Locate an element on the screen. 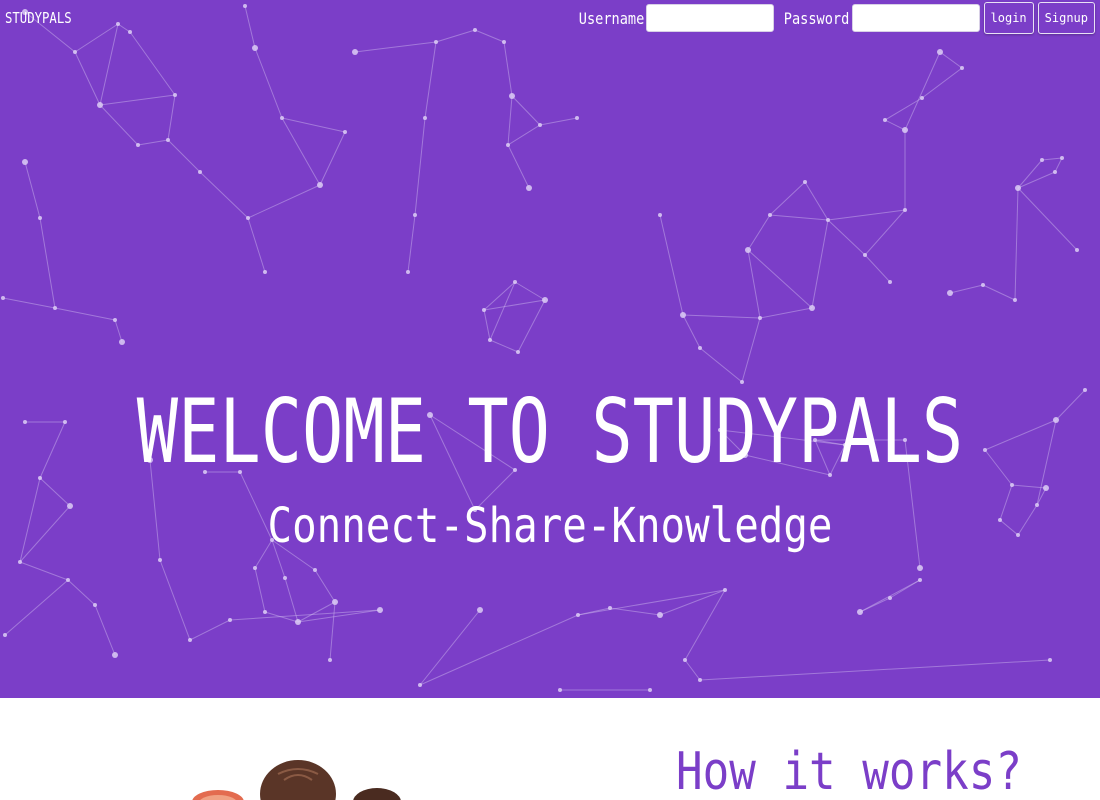 The image size is (1100, 800). people-illustration is located at coordinates (296, 780).